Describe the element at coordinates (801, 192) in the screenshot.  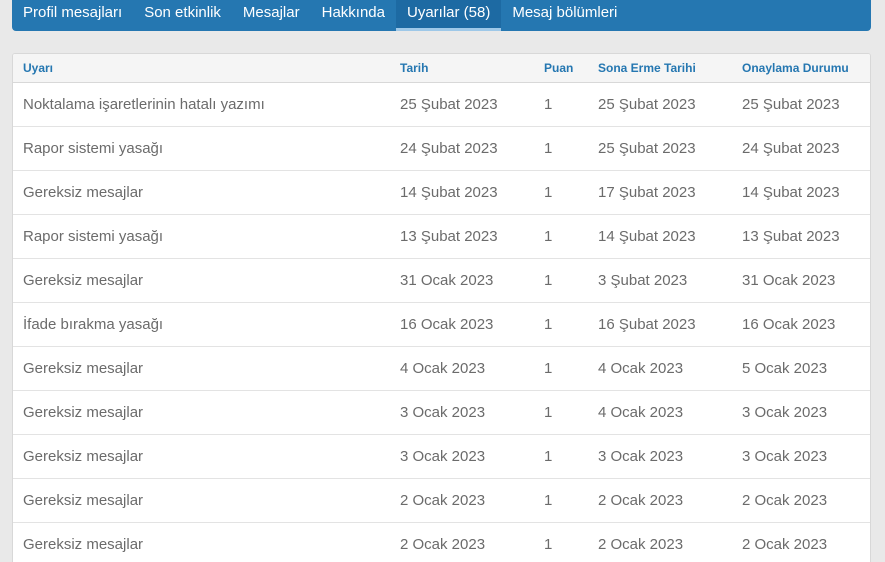
I see `approval-status-cell: 14 Şubat 2023` at that location.